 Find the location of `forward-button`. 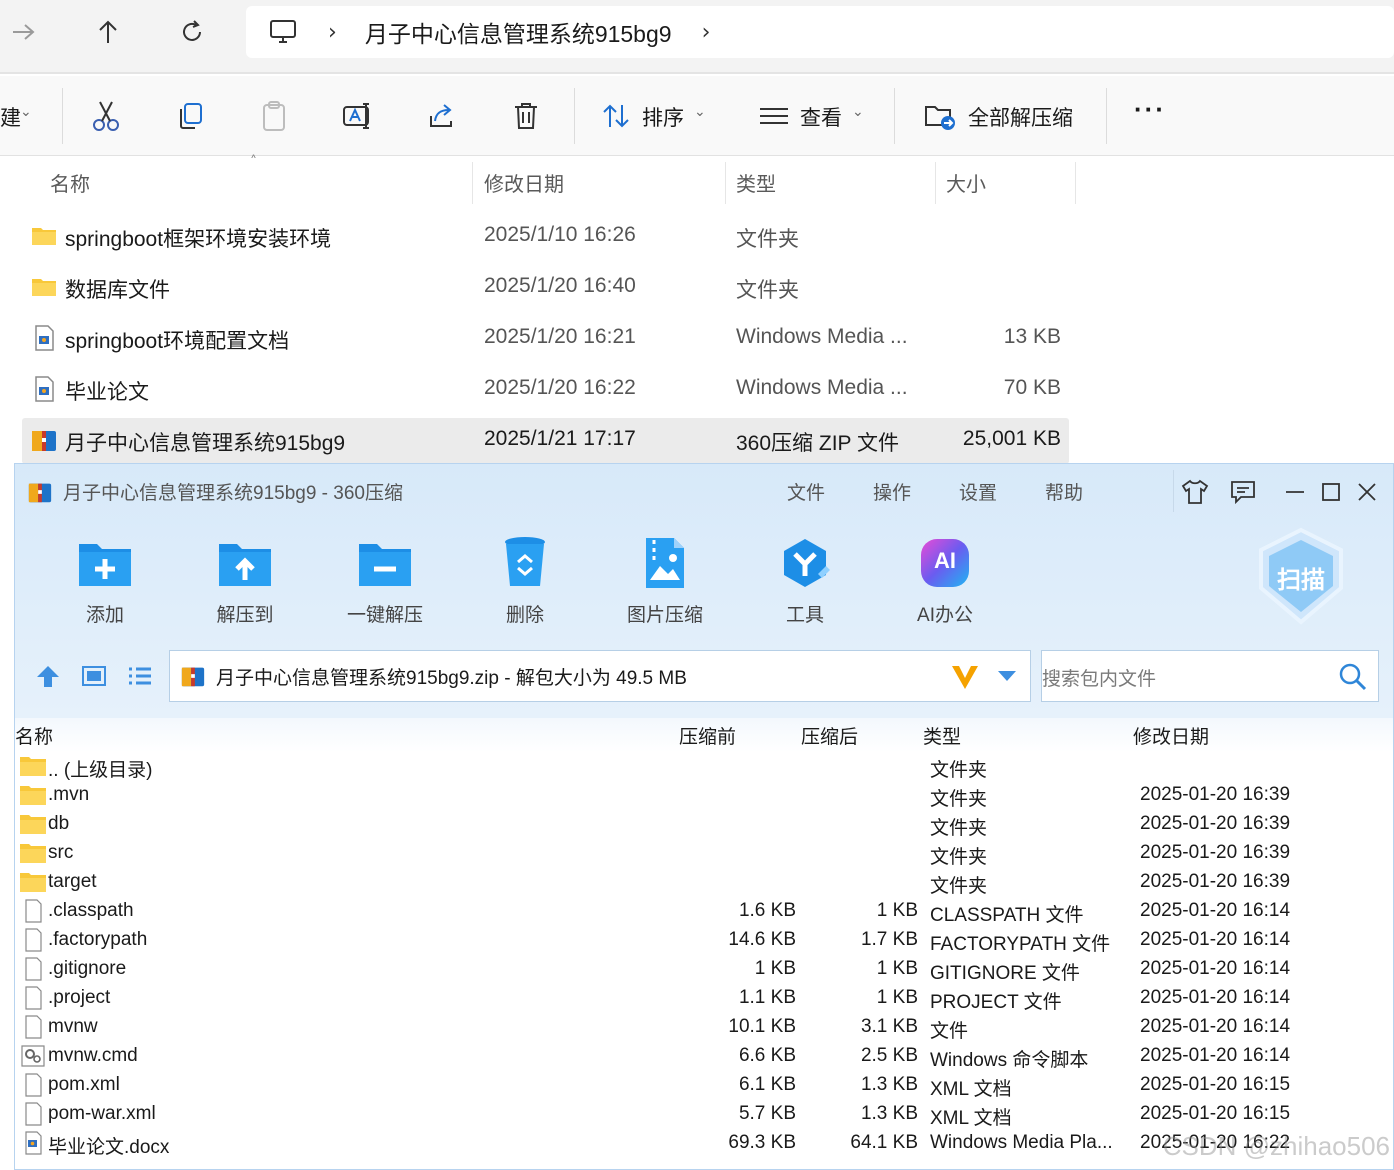

forward-button is located at coordinates (24, 32).